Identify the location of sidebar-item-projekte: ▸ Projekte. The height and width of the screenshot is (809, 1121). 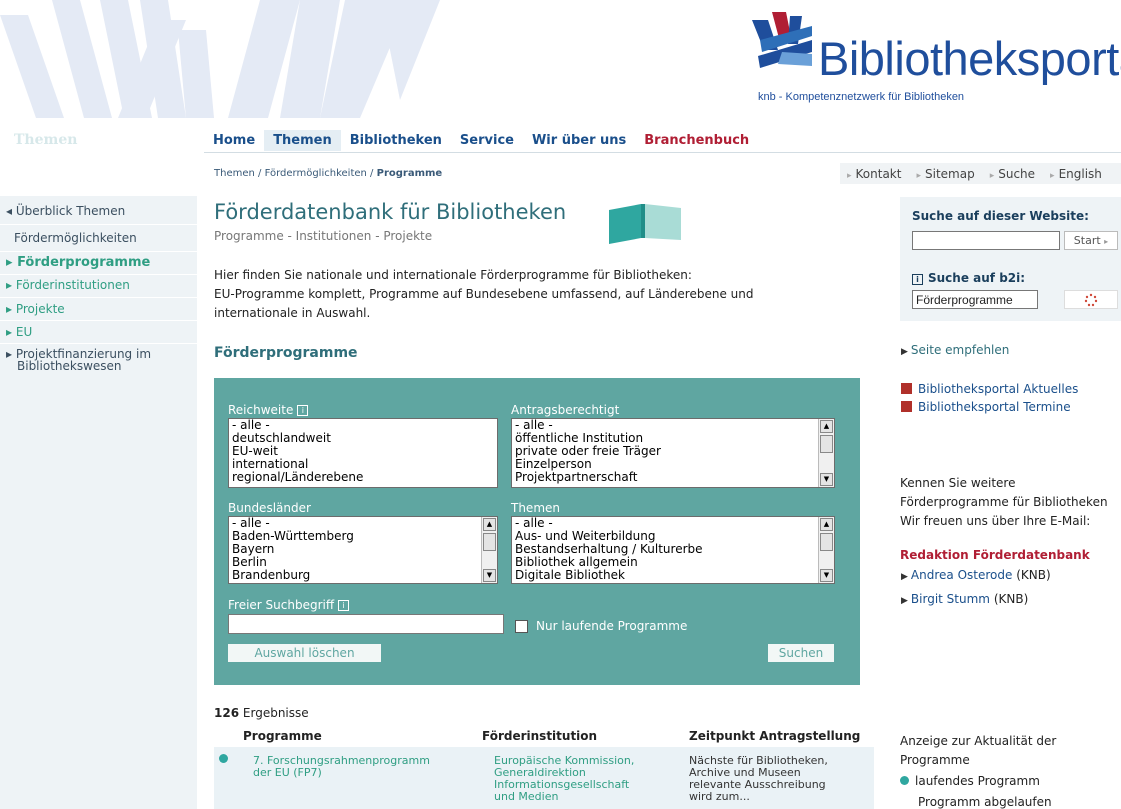
(35, 309).